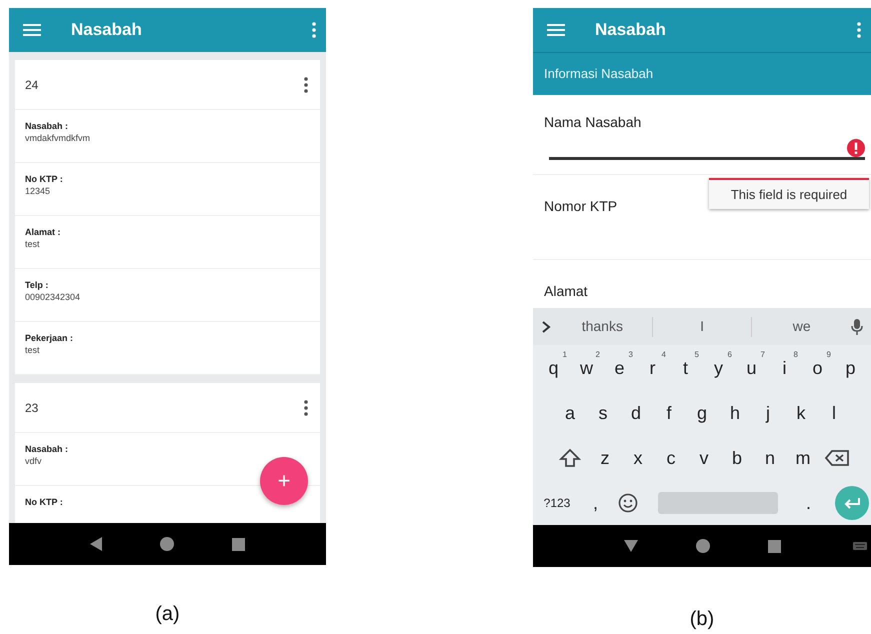 This screenshot has width=871, height=634. What do you see at coordinates (628, 502) in the screenshot?
I see `emoji-icon` at bounding box center [628, 502].